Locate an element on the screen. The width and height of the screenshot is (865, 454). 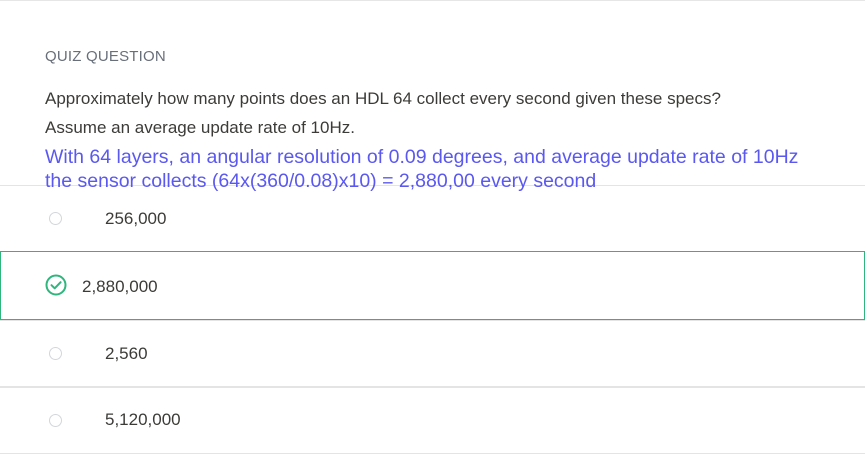
answer-option: 256,000 is located at coordinates (432, 218).